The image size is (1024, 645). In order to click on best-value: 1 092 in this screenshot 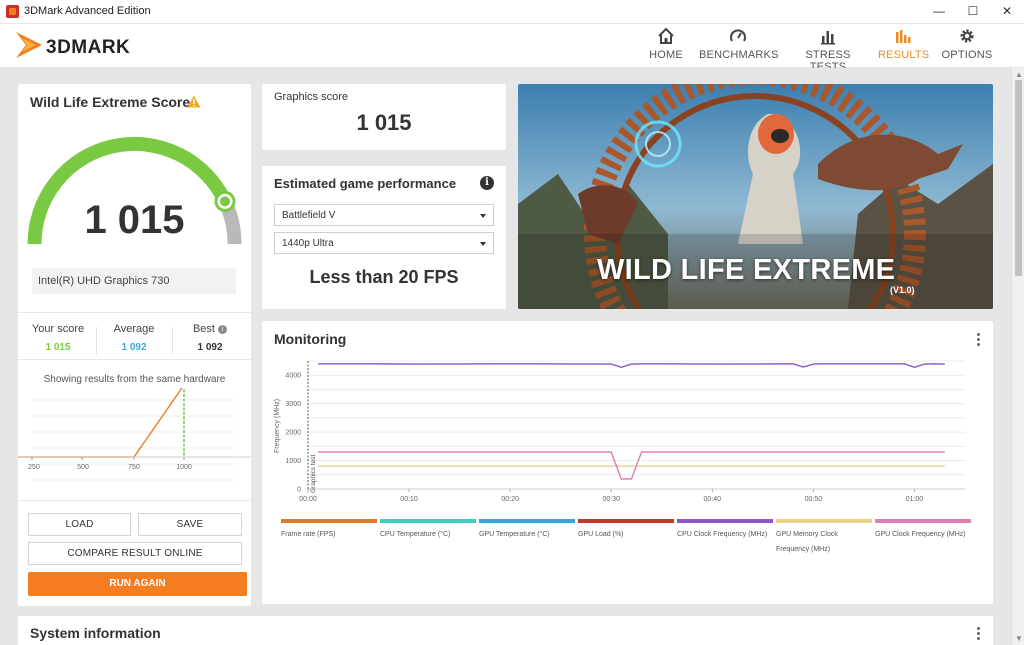, I will do `click(210, 347)`.